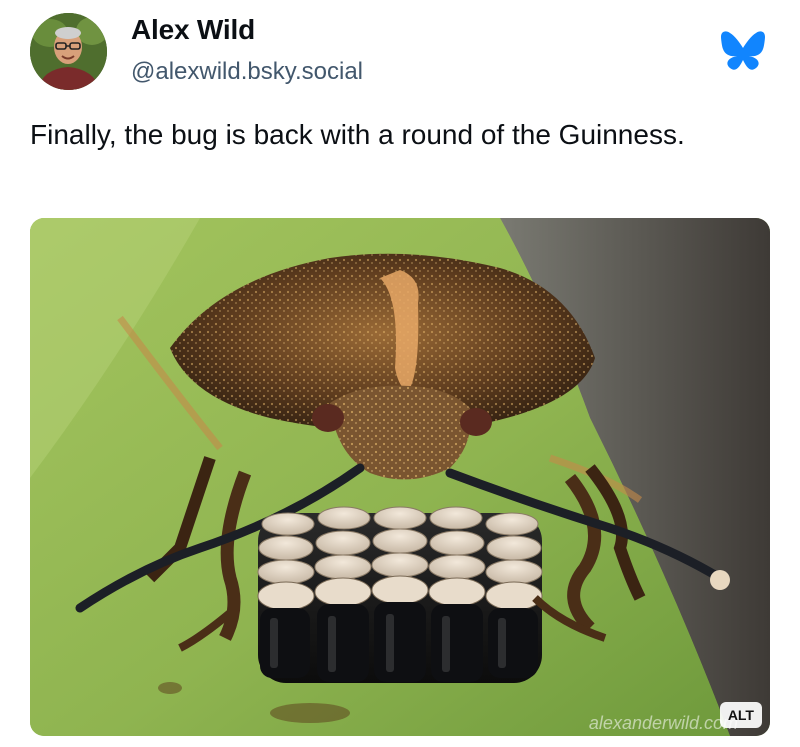 This screenshot has height=747, width=800. Describe the element at coordinates (663, 723) in the screenshot. I see `watermark: alexanderwild.com` at that location.